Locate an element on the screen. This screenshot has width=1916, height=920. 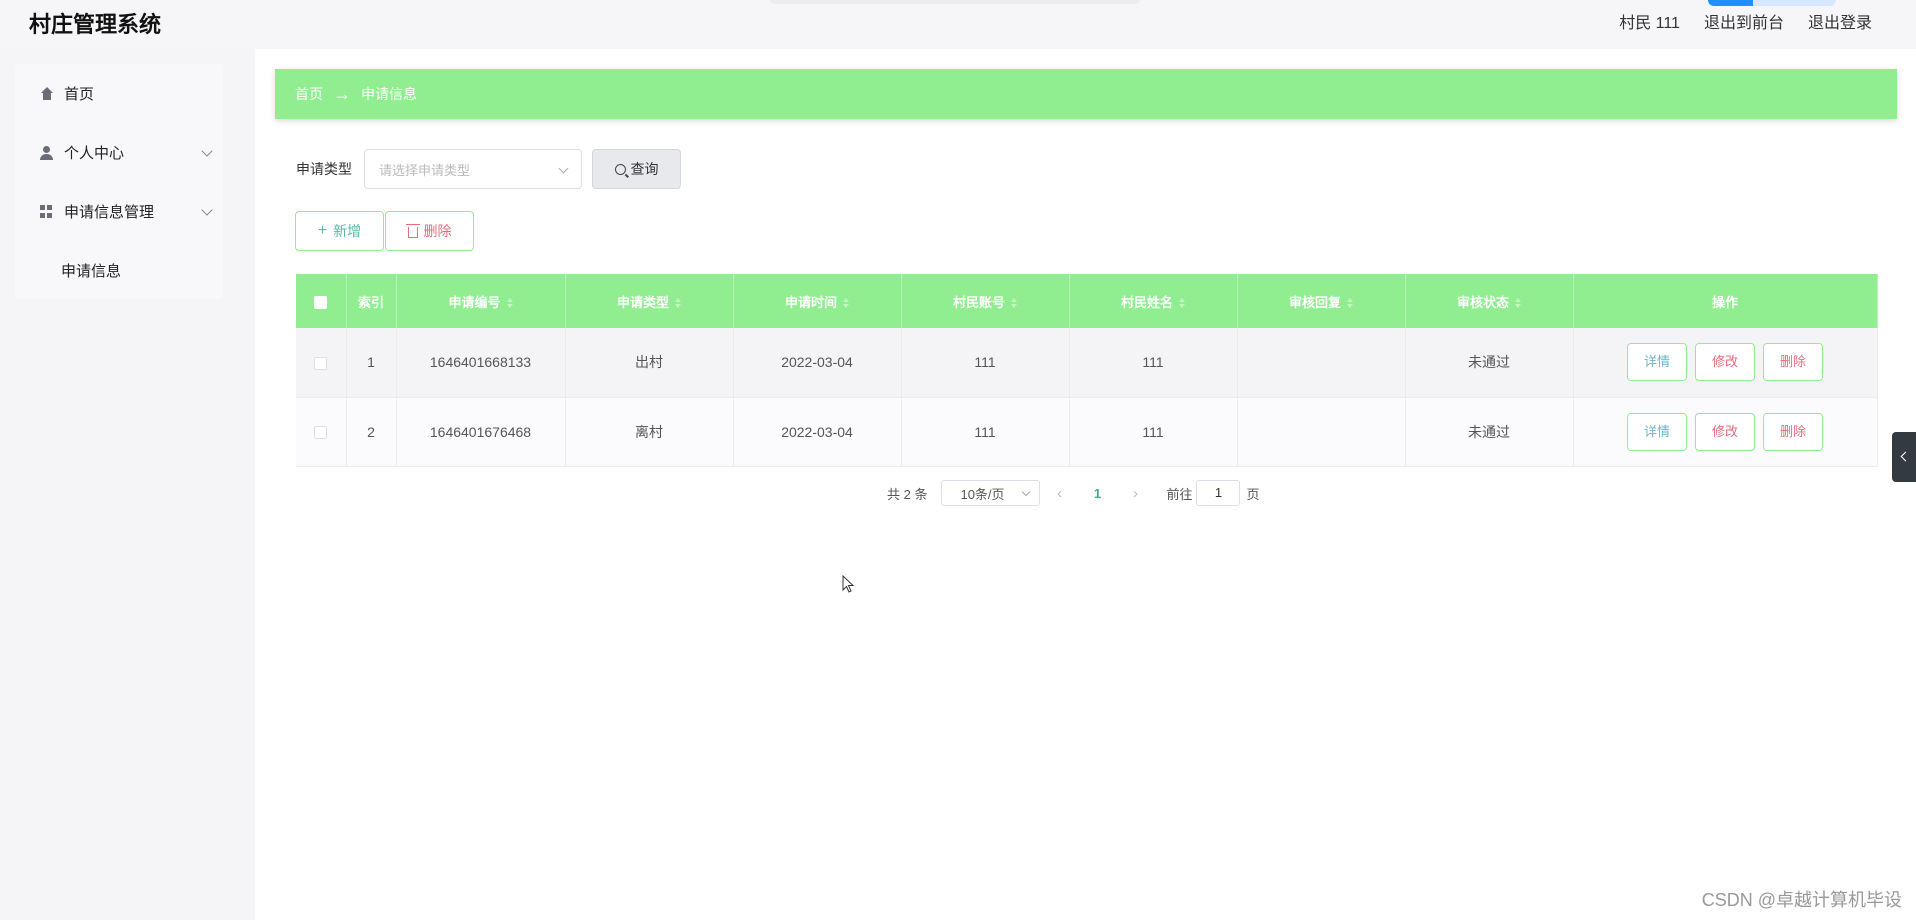
add-button: + 新增 is located at coordinates (339, 231).